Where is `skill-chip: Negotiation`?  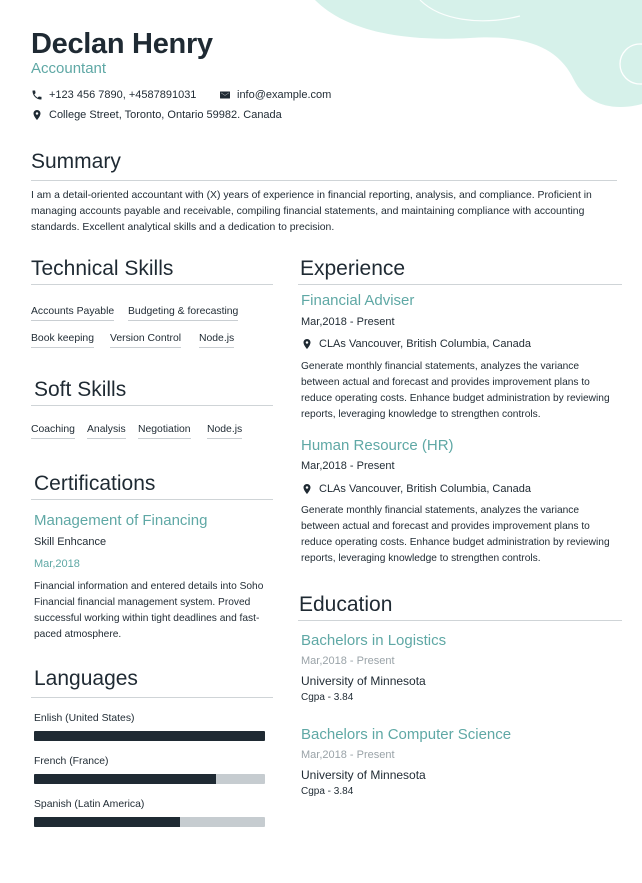
skill-chip: Negotiation is located at coordinates (164, 431).